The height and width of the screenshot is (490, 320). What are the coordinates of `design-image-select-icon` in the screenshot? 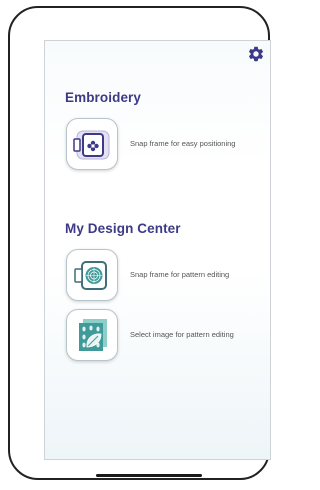 It's located at (92, 335).